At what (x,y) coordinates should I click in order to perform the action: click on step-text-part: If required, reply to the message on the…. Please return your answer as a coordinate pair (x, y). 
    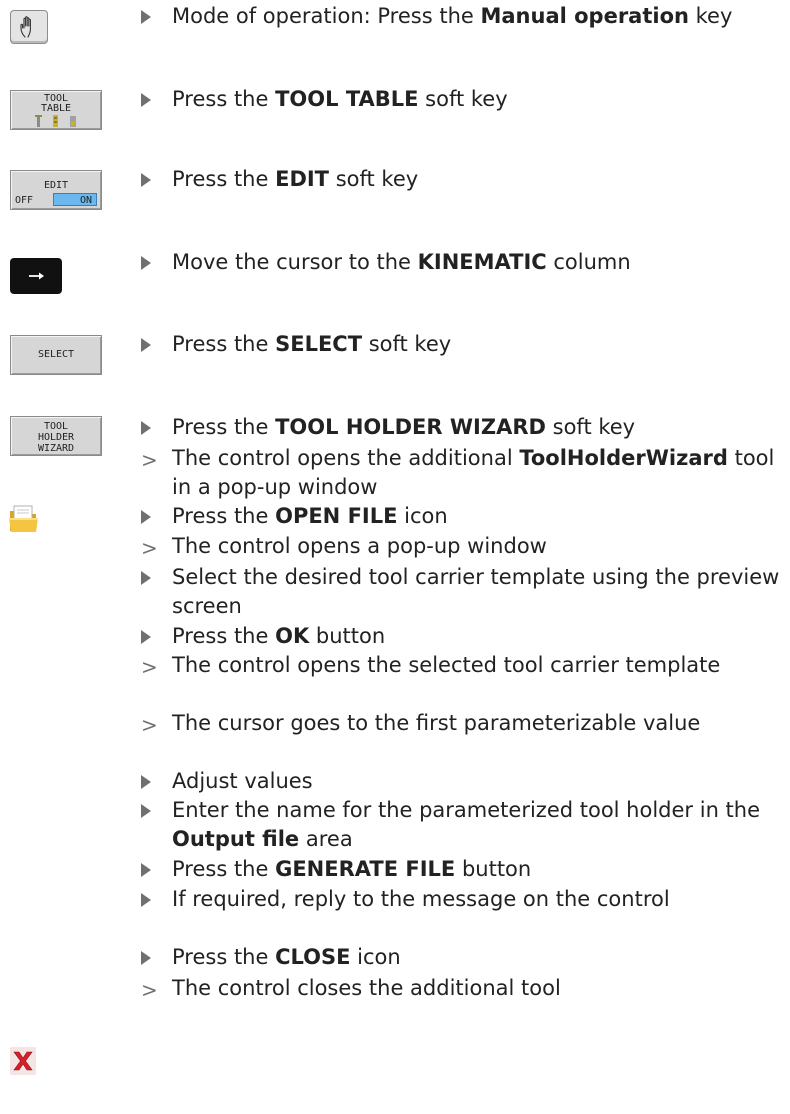
    Looking at the image, I should click on (421, 899).